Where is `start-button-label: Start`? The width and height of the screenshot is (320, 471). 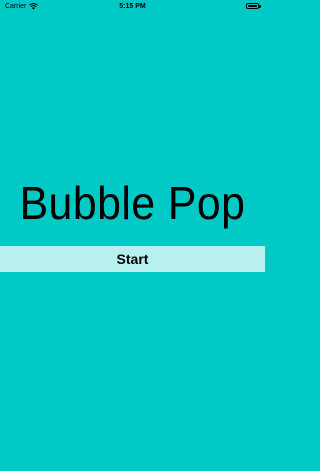
start-button-label: Start is located at coordinates (132, 259).